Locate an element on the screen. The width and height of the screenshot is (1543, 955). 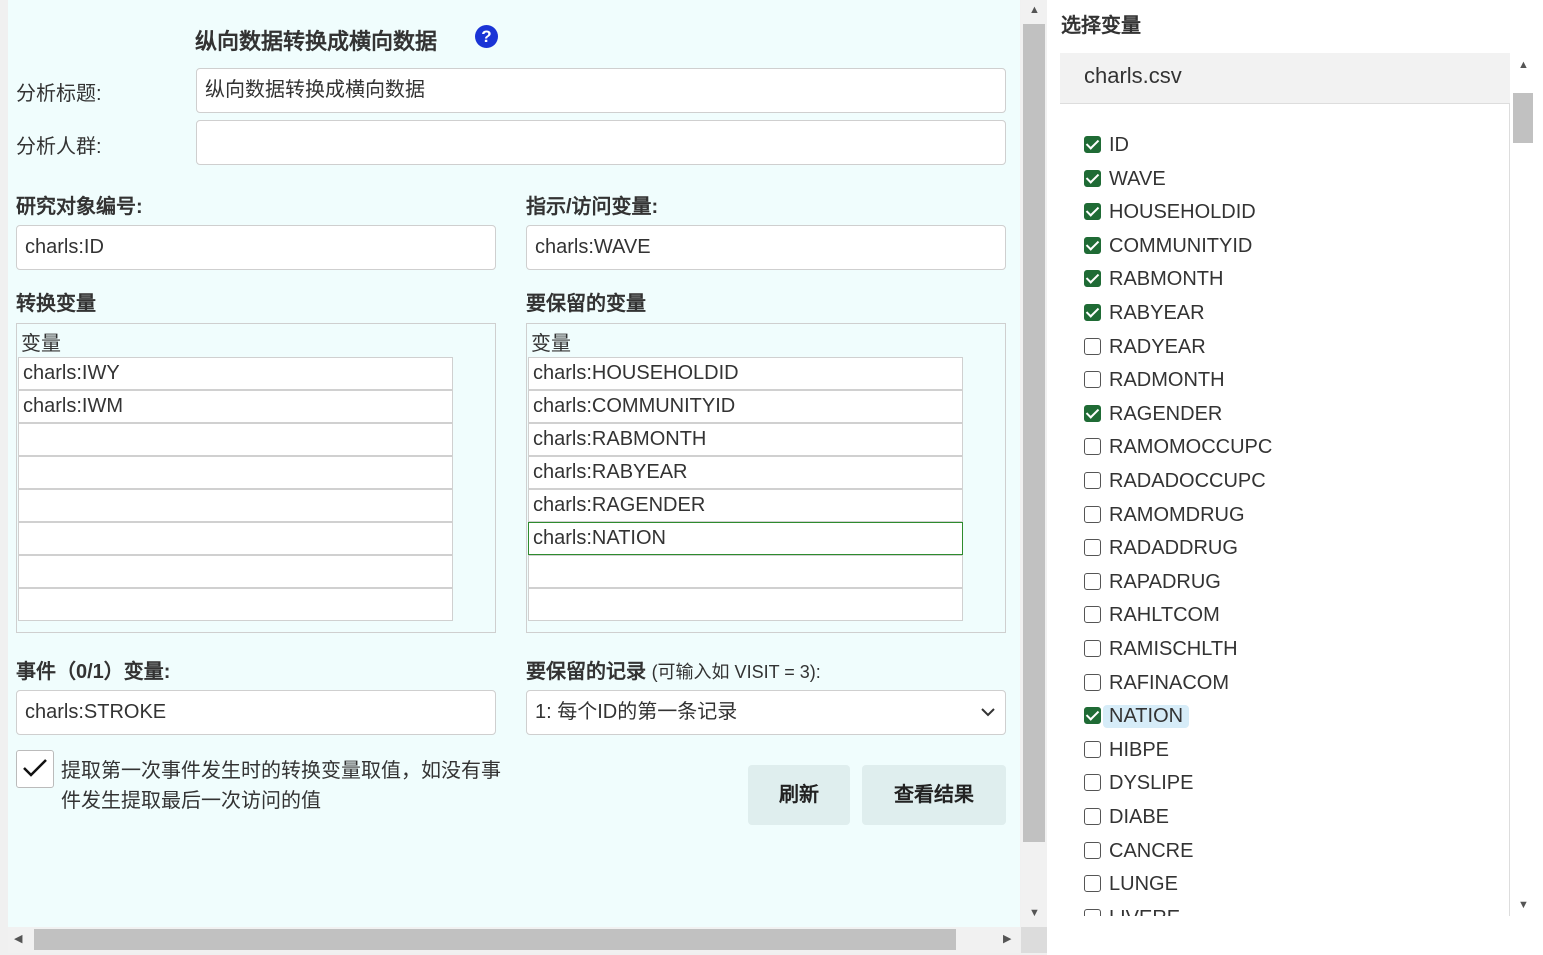
scroll-right-icon: ▶ is located at coordinates (1007, 939).